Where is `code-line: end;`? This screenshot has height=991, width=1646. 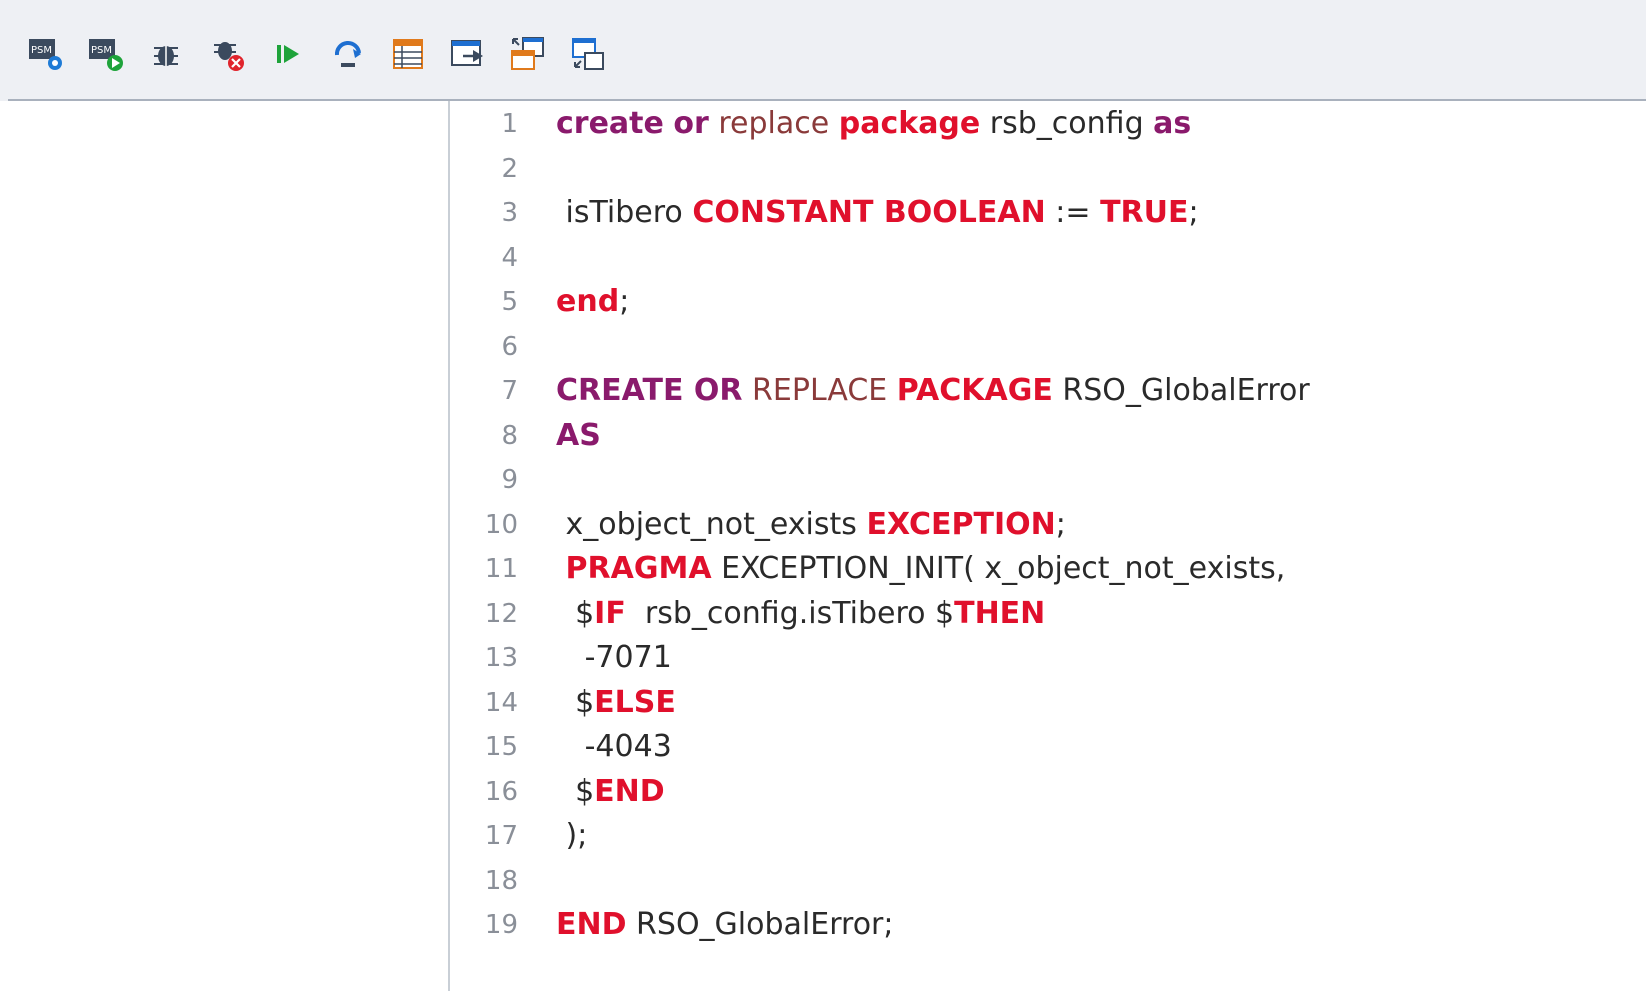 code-line: end; is located at coordinates (592, 302).